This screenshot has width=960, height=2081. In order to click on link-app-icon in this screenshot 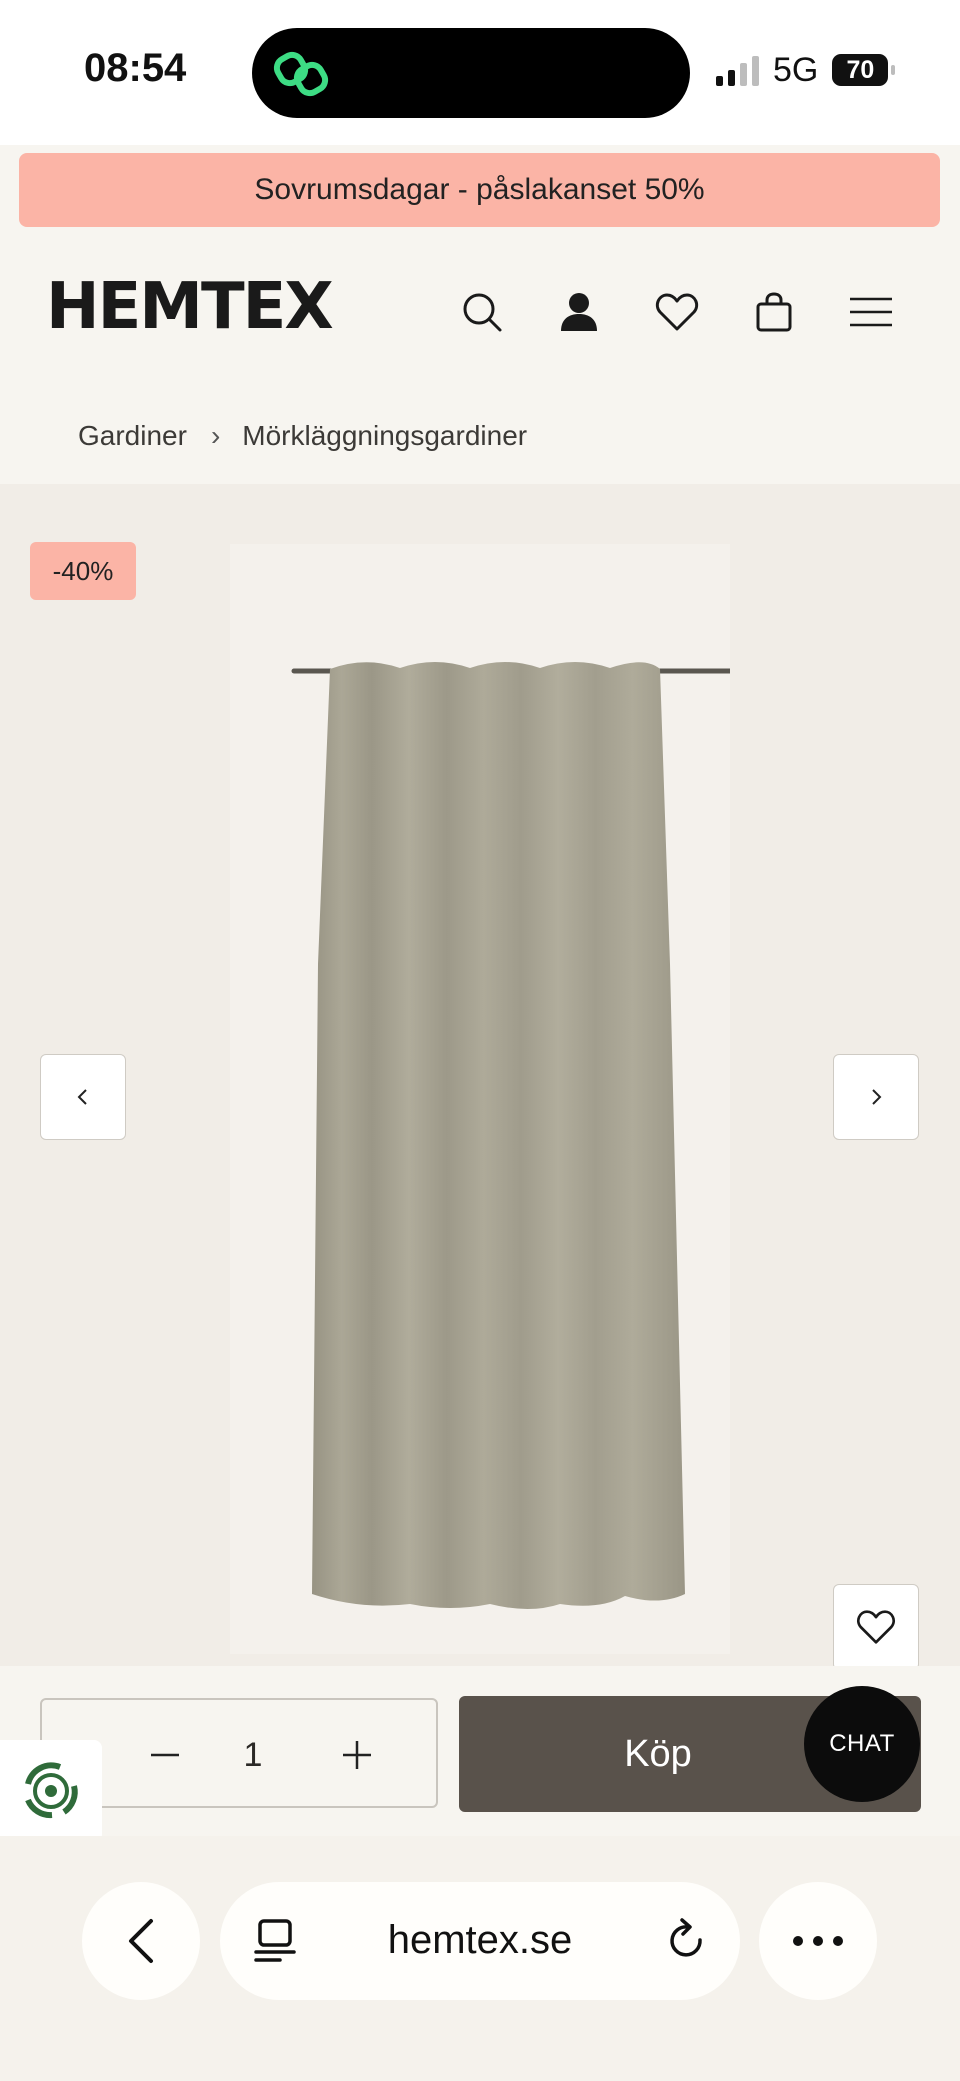, I will do `click(301, 74)`.